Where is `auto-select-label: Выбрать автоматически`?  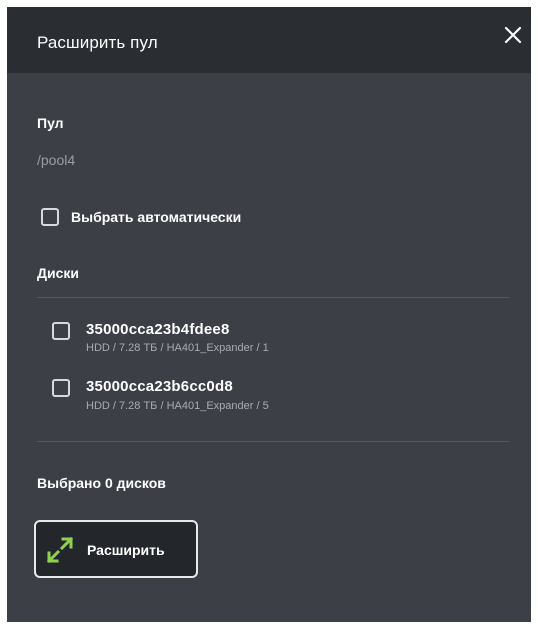 auto-select-label: Выбрать автоматически is located at coordinates (156, 217).